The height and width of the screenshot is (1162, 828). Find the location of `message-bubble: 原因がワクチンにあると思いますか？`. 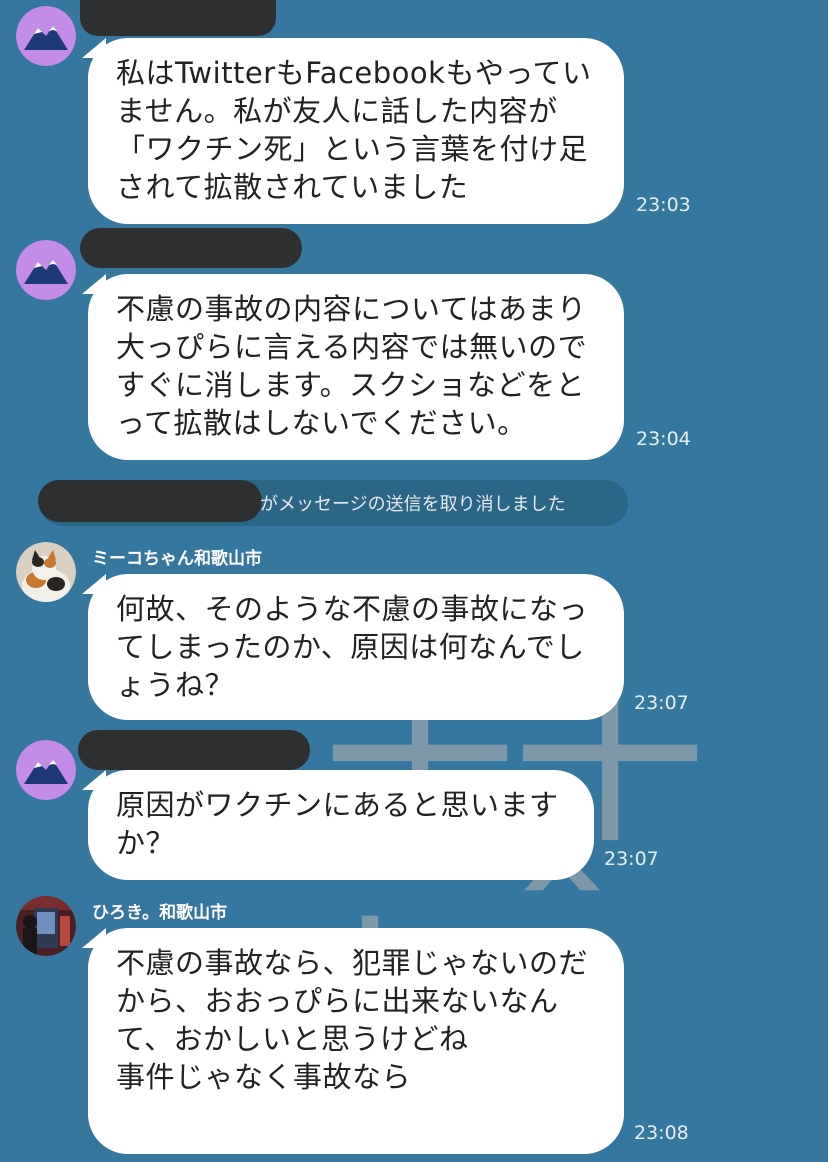

message-bubble: 原因がワクチンにあると思いますか？ is located at coordinates (341, 825).